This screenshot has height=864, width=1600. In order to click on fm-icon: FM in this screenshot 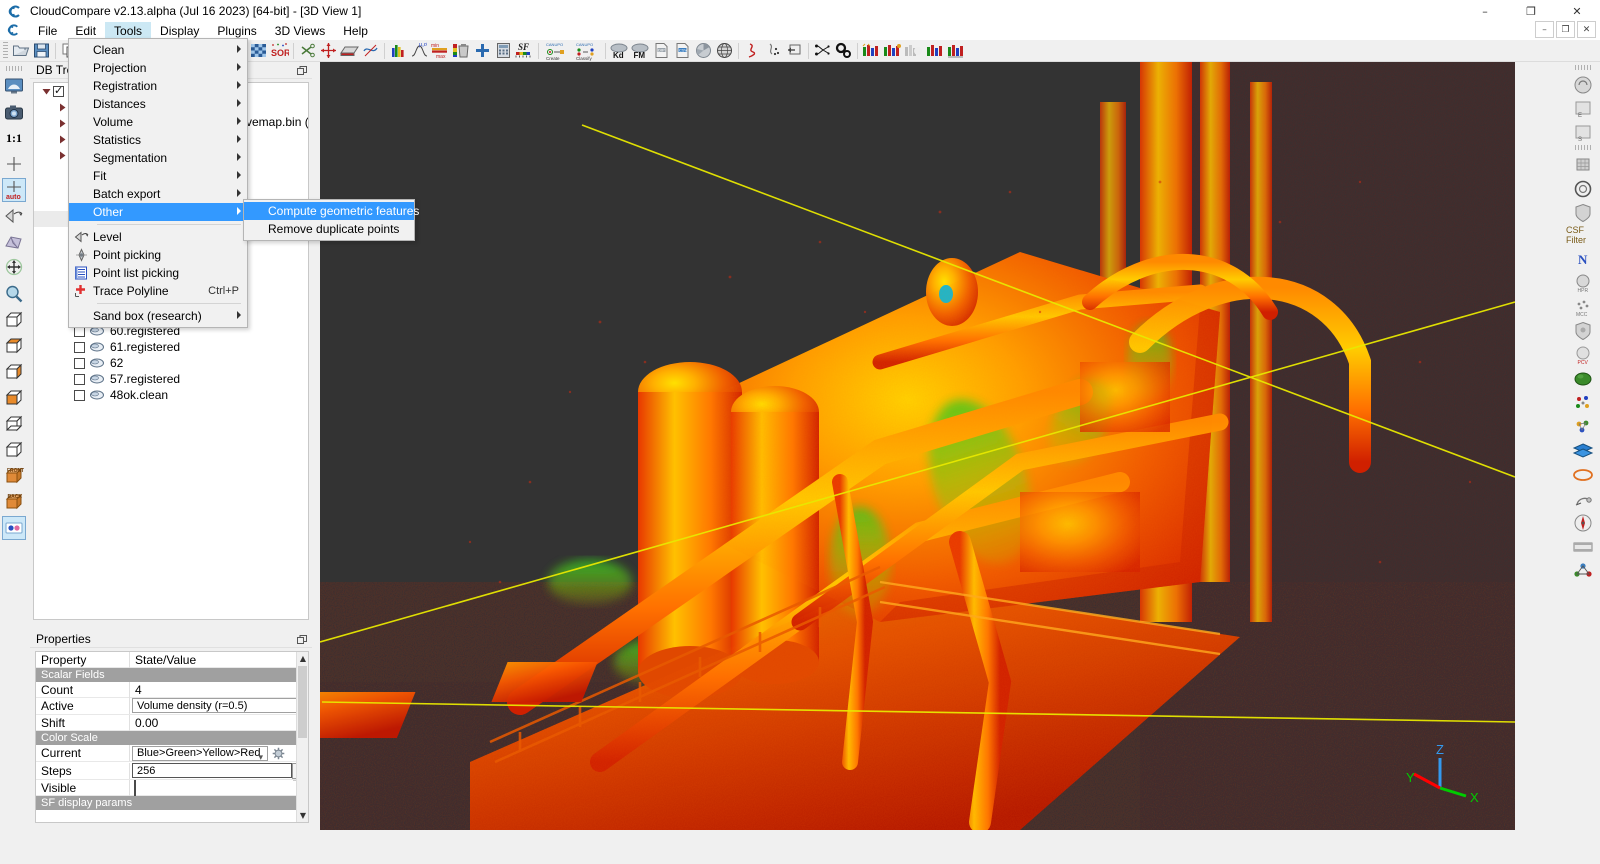, I will do `click(640, 51)`.